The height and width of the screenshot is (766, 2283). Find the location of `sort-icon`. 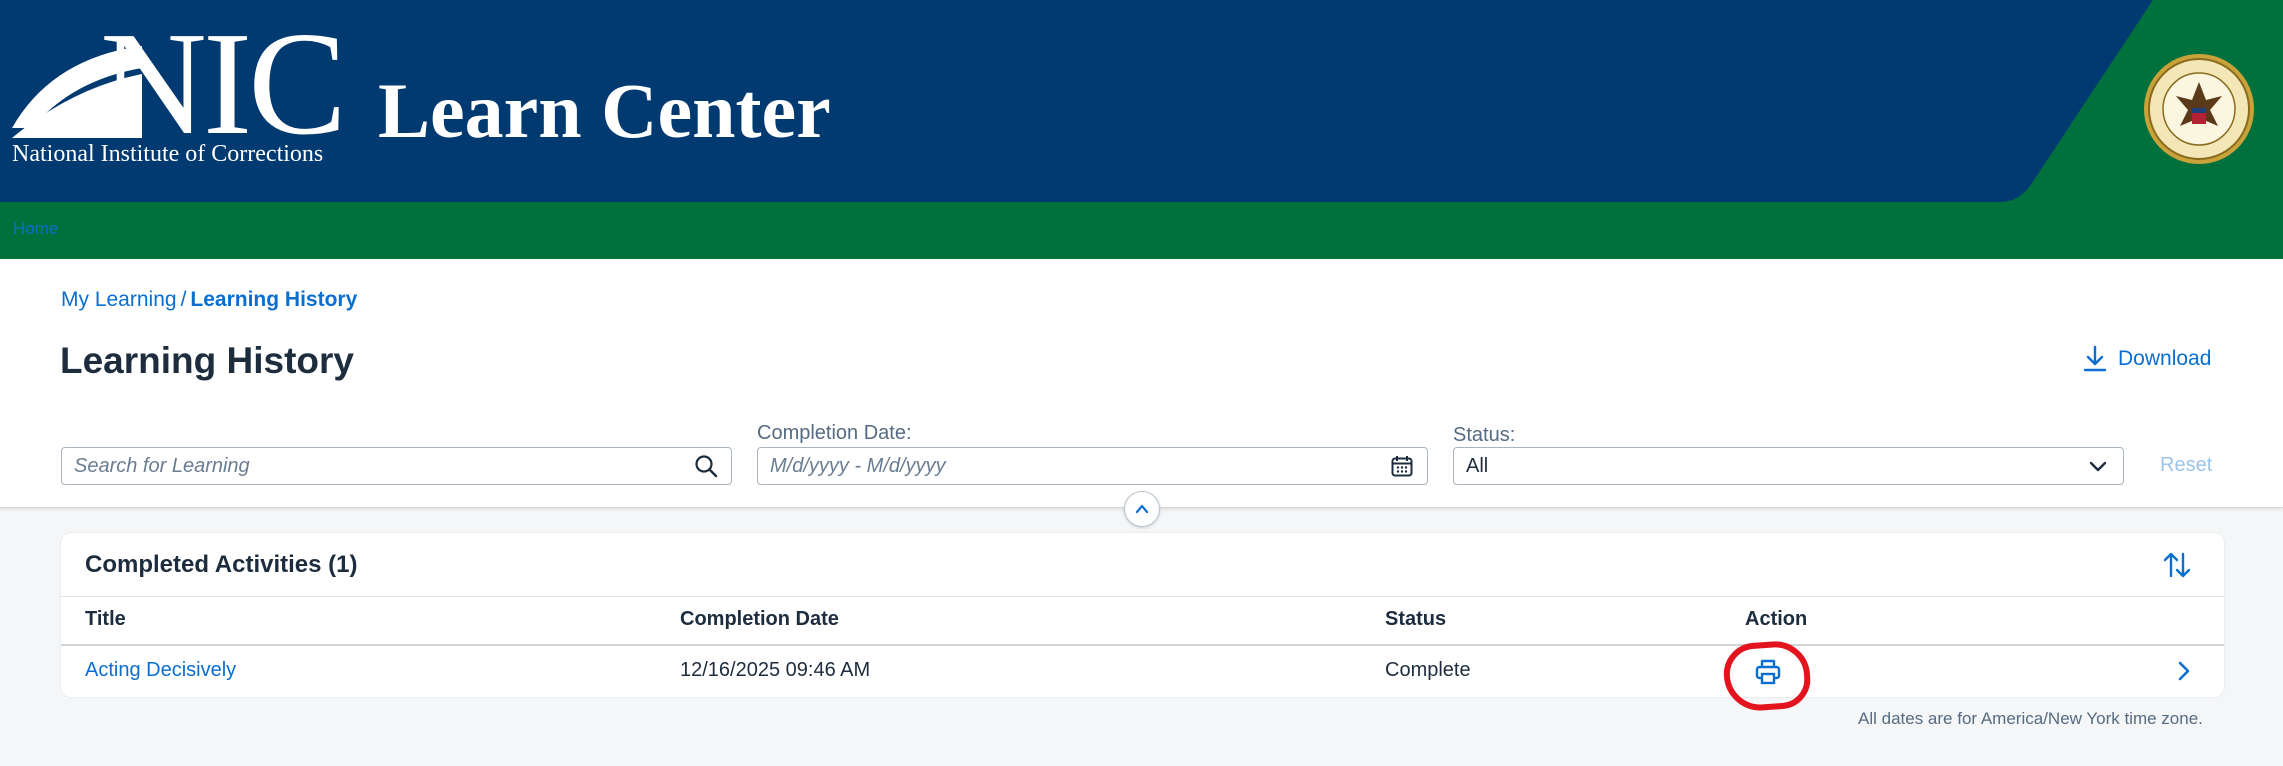

sort-icon is located at coordinates (2177, 565).